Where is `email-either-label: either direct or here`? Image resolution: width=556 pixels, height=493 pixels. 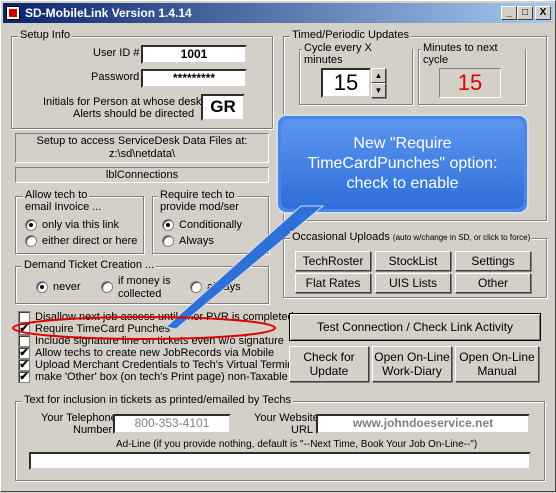 email-either-label: either direct or here is located at coordinates (90, 241).